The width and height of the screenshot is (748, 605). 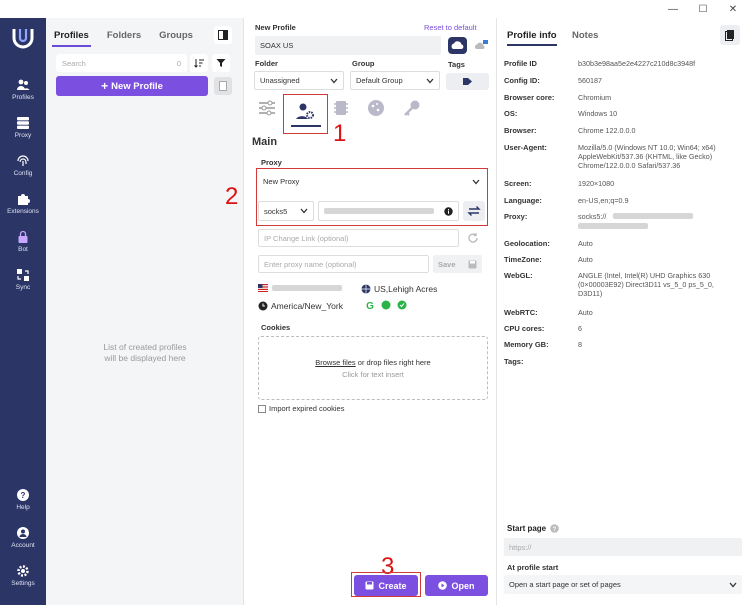 I want to click on blurred-ip, so click(x=307, y=288).